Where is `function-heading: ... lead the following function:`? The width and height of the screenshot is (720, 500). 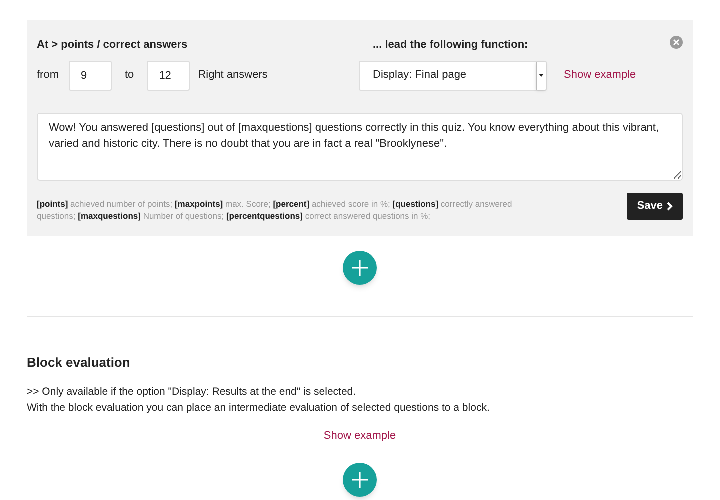 function-heading: ... lead the following function: is located at coordinates (451, 45).